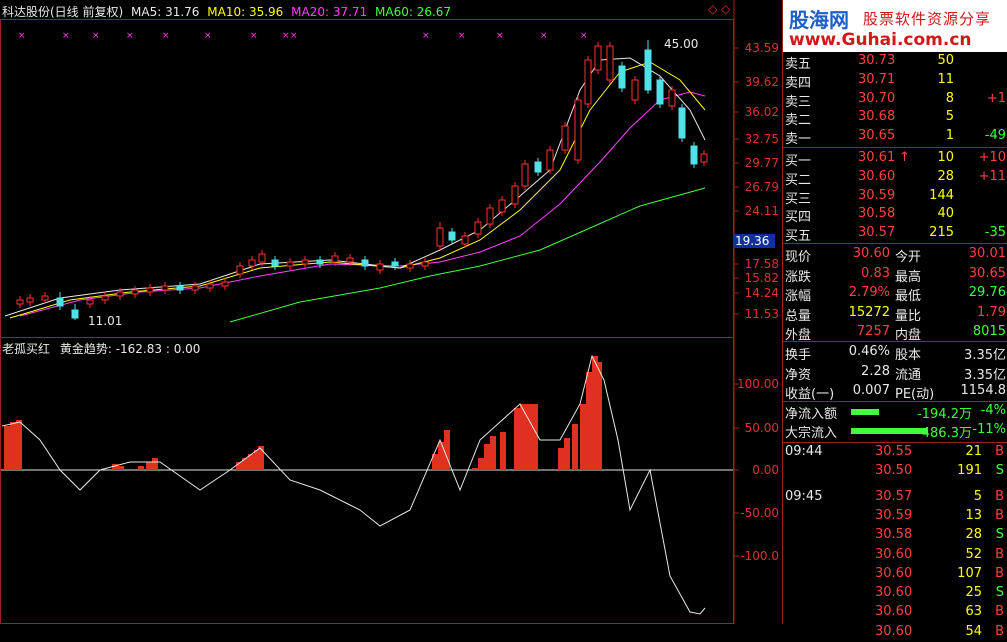 This screenshot has width=1007, height=642. I want to click on quote-row: 总量 15272 量比 1.79, so click(895, 314).